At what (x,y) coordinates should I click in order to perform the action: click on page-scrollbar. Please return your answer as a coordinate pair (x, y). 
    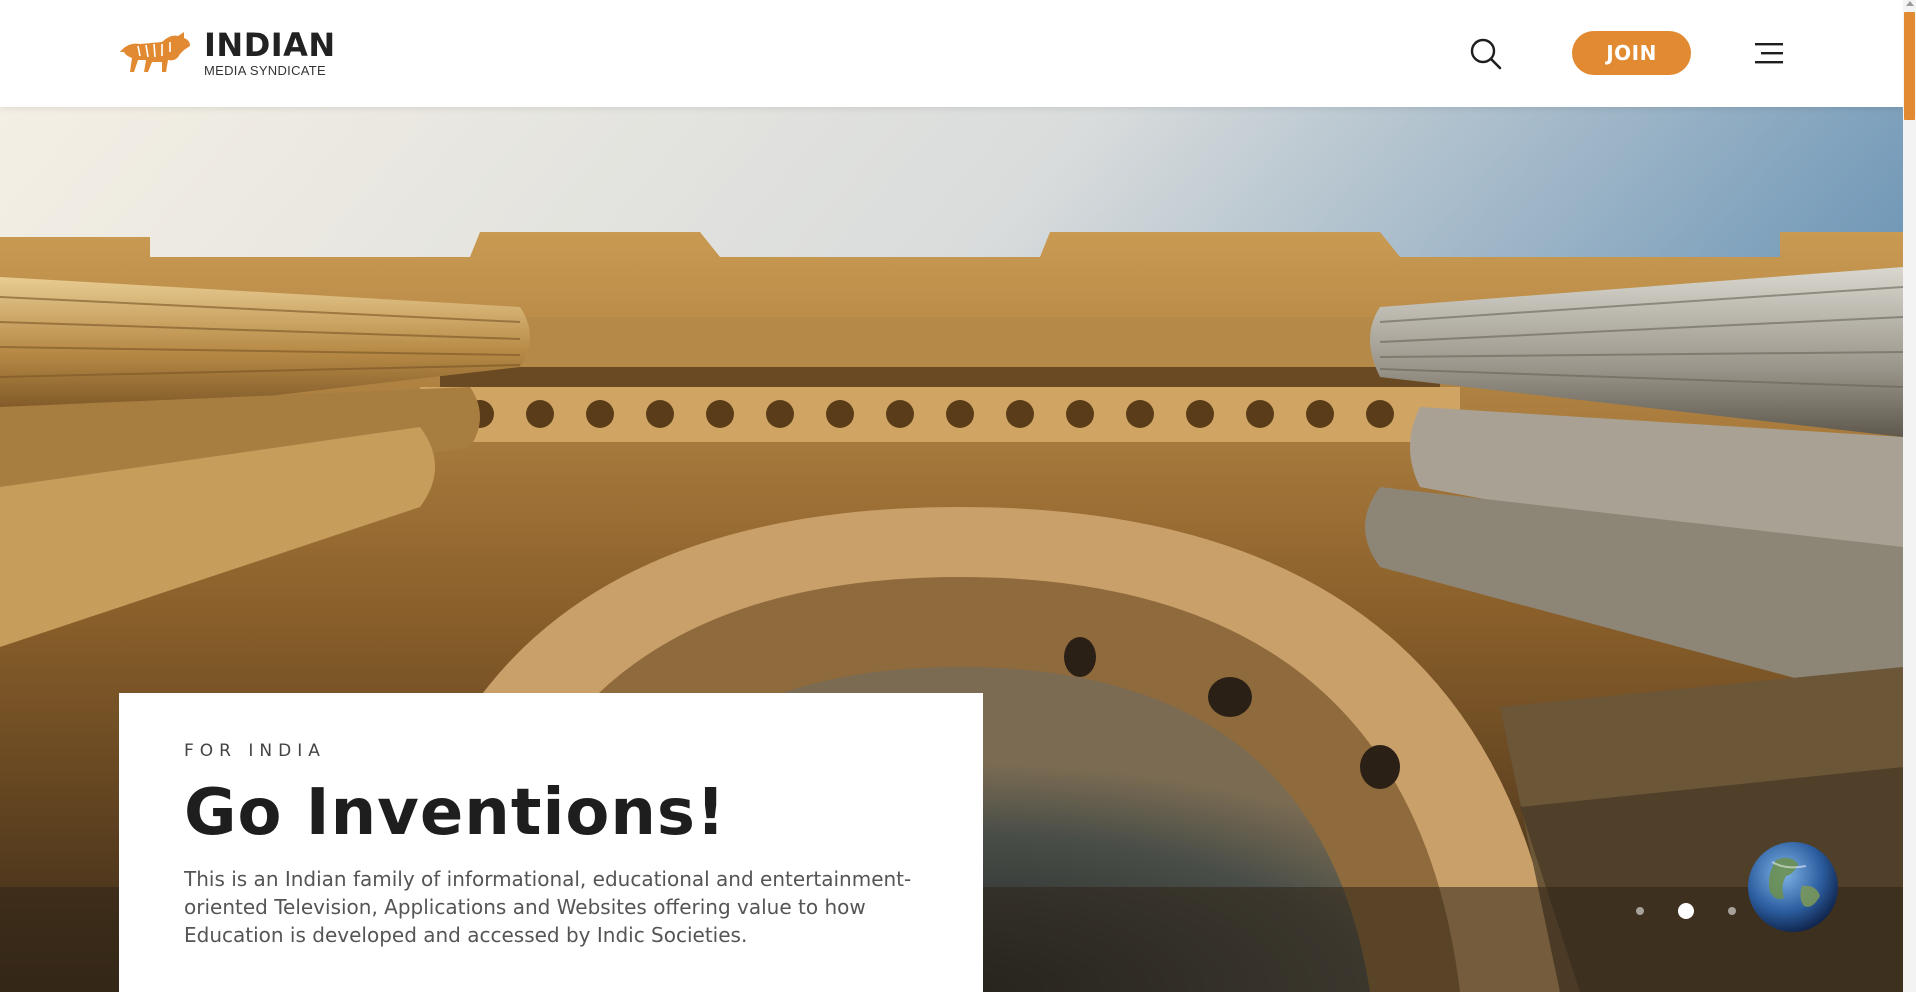
    Looking at the image, I should click on (1909, 496).